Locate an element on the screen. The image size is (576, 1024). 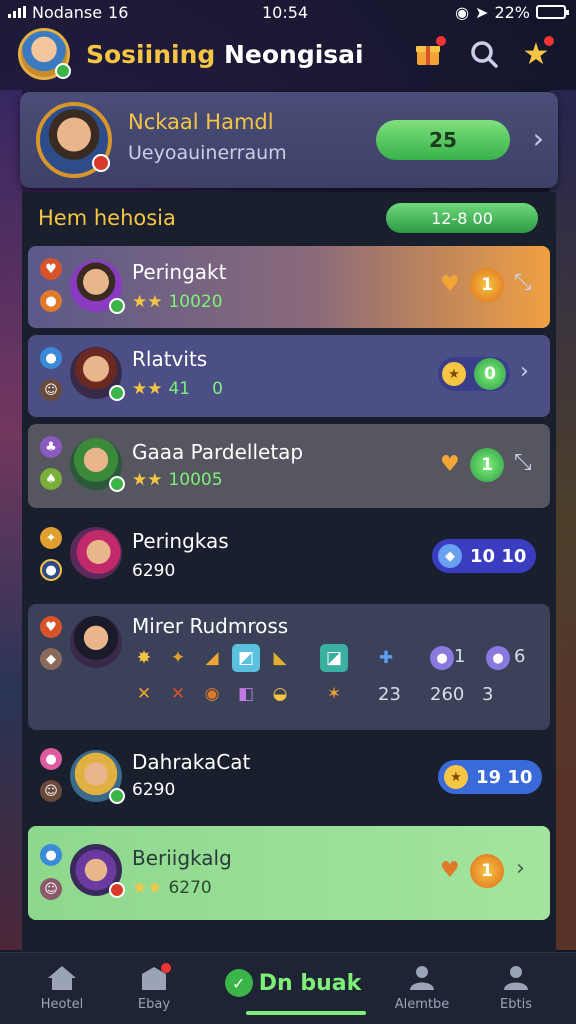
player-name: Rlatvits is located at coordinates (170, 359).